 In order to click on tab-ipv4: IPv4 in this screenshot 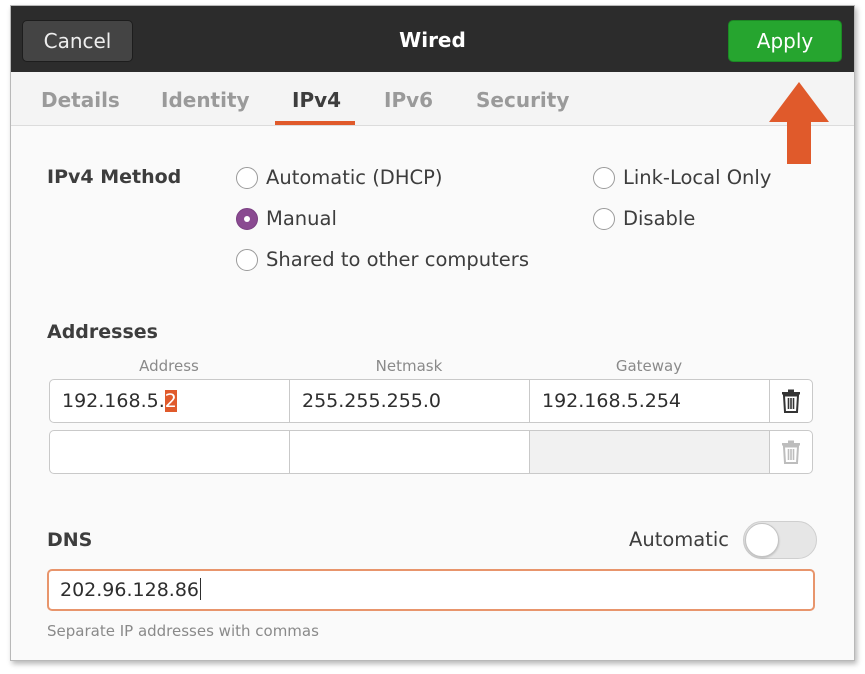, I will do `click(316, 100)`.